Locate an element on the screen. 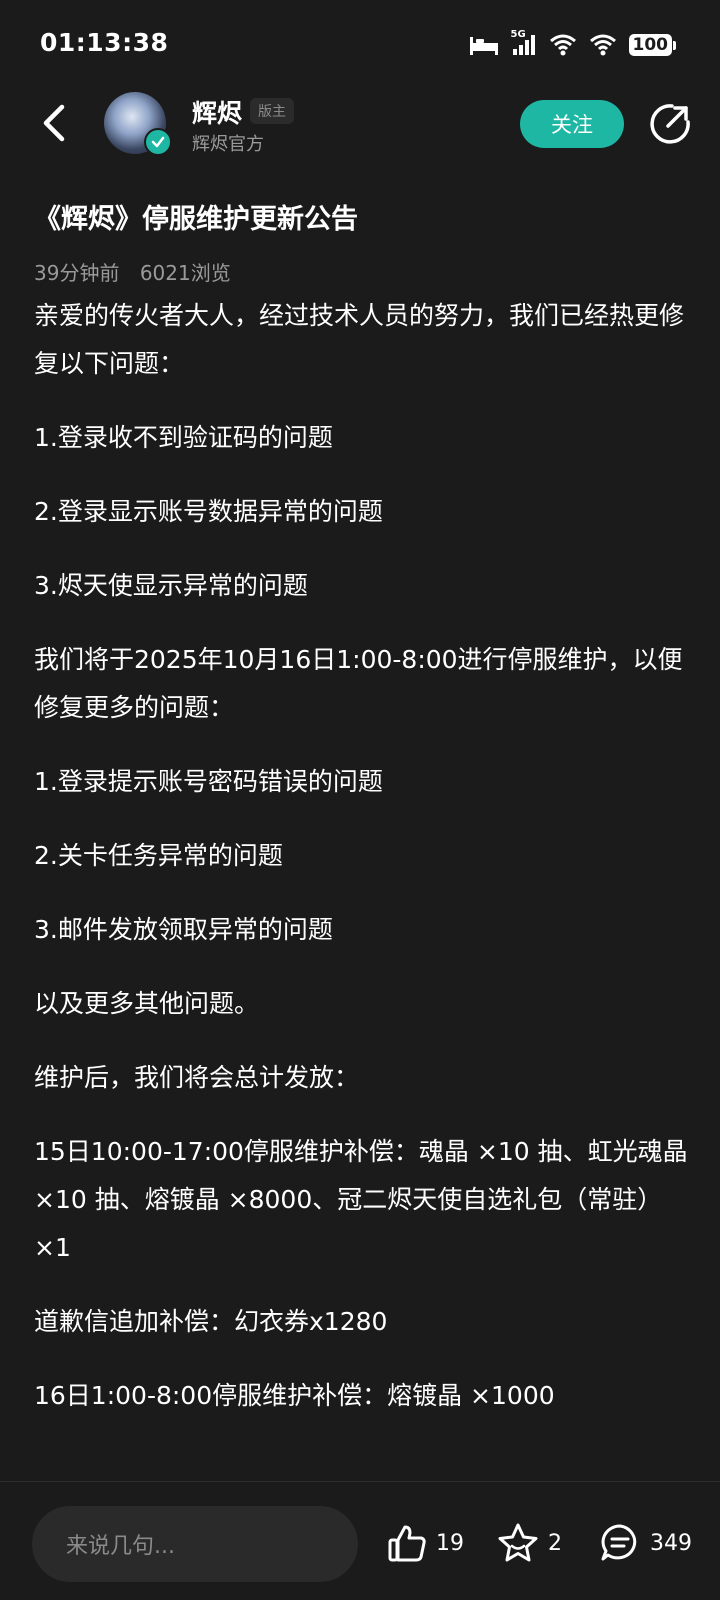 This screenshot has height=1600, width=720. author-subtitle: 辉烬官方 is located at coordinates (228, 144).